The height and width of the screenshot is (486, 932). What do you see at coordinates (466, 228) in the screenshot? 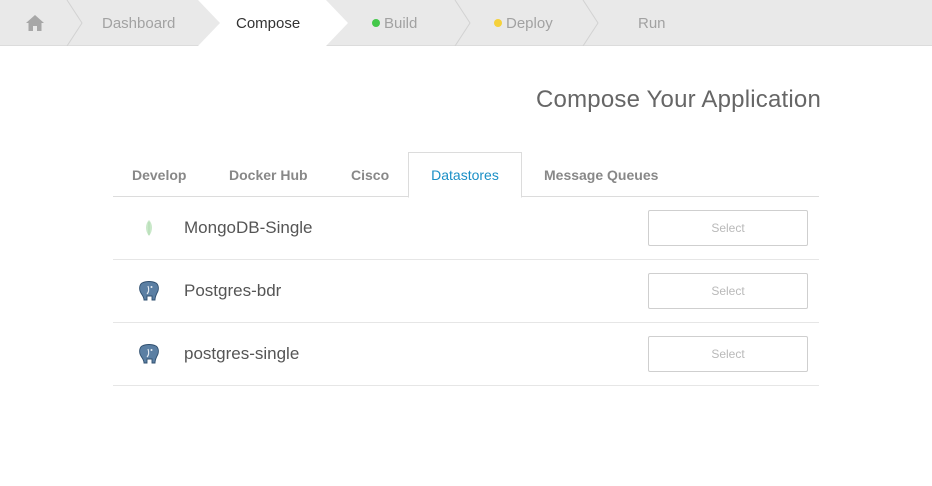
I see `list-item: MongoDB-Single Select` at bounding box center [466, 228].